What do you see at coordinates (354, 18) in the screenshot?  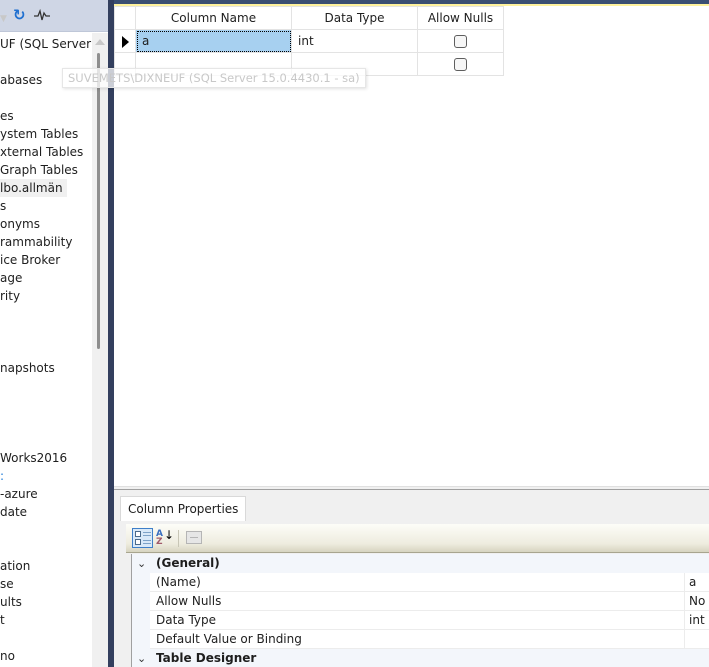 I see `header-data-type: Data Type` at bounding box center [354, 18].